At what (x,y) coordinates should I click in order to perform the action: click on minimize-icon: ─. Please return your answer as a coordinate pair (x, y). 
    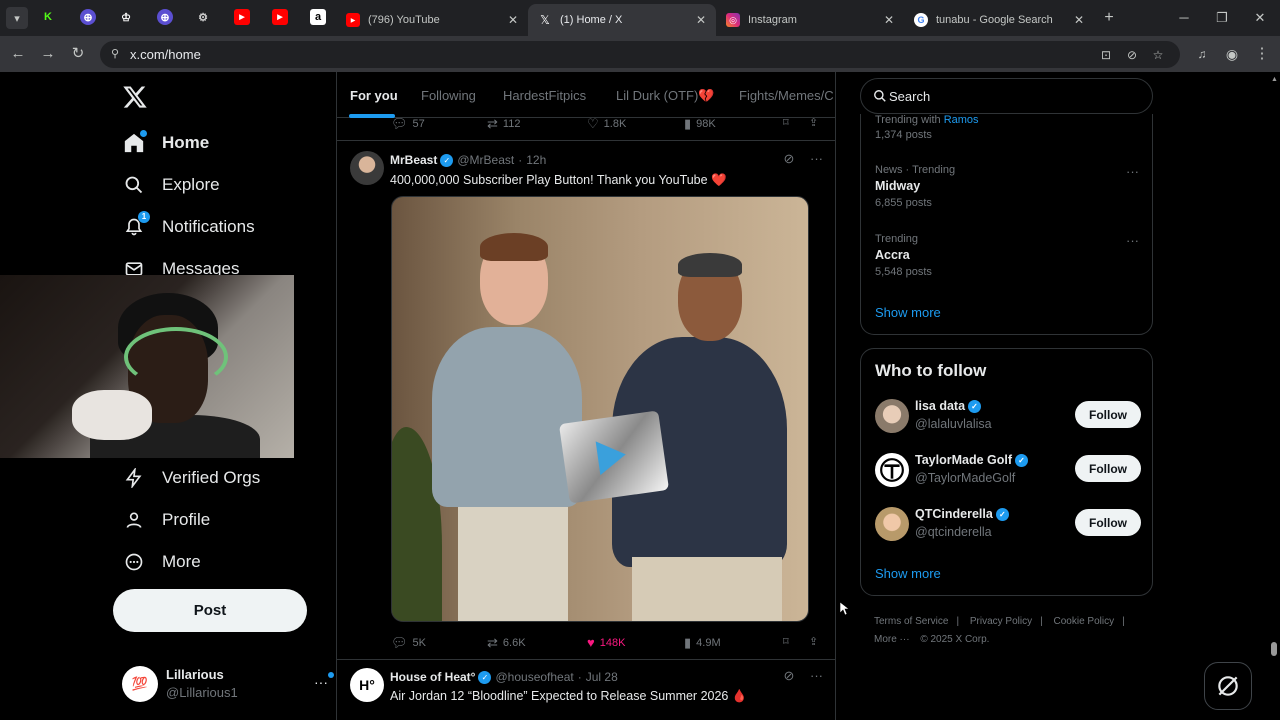
    Looking at the image, I should click on (1184, 18).